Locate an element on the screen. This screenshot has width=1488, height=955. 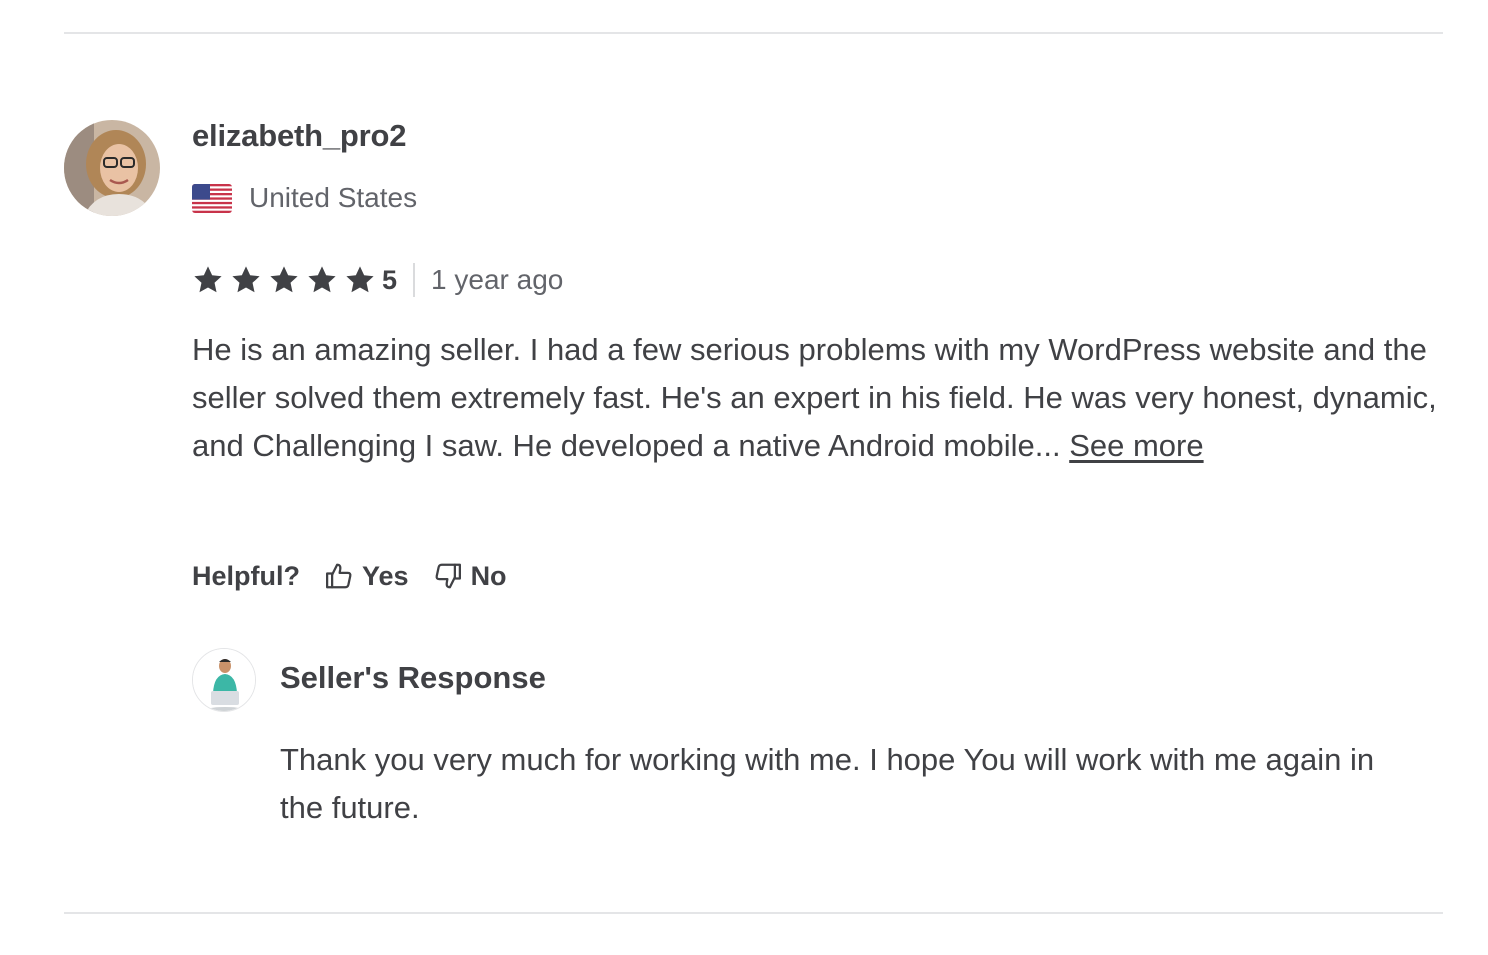
helpful-no-label: No is located at coordinates (488, 575).